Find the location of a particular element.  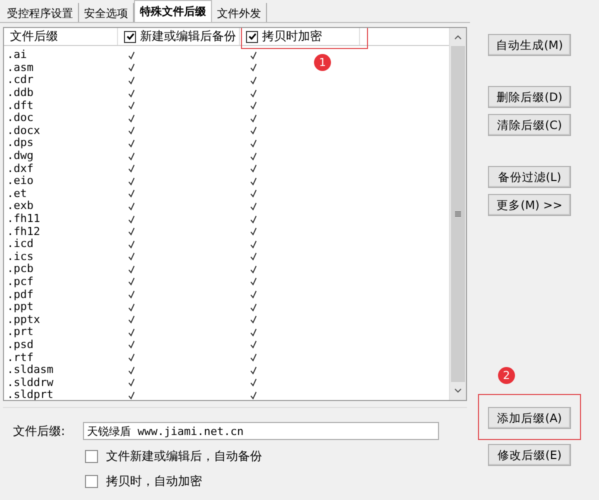

table-cell-text: .psd is located at coordinates (20, 344).